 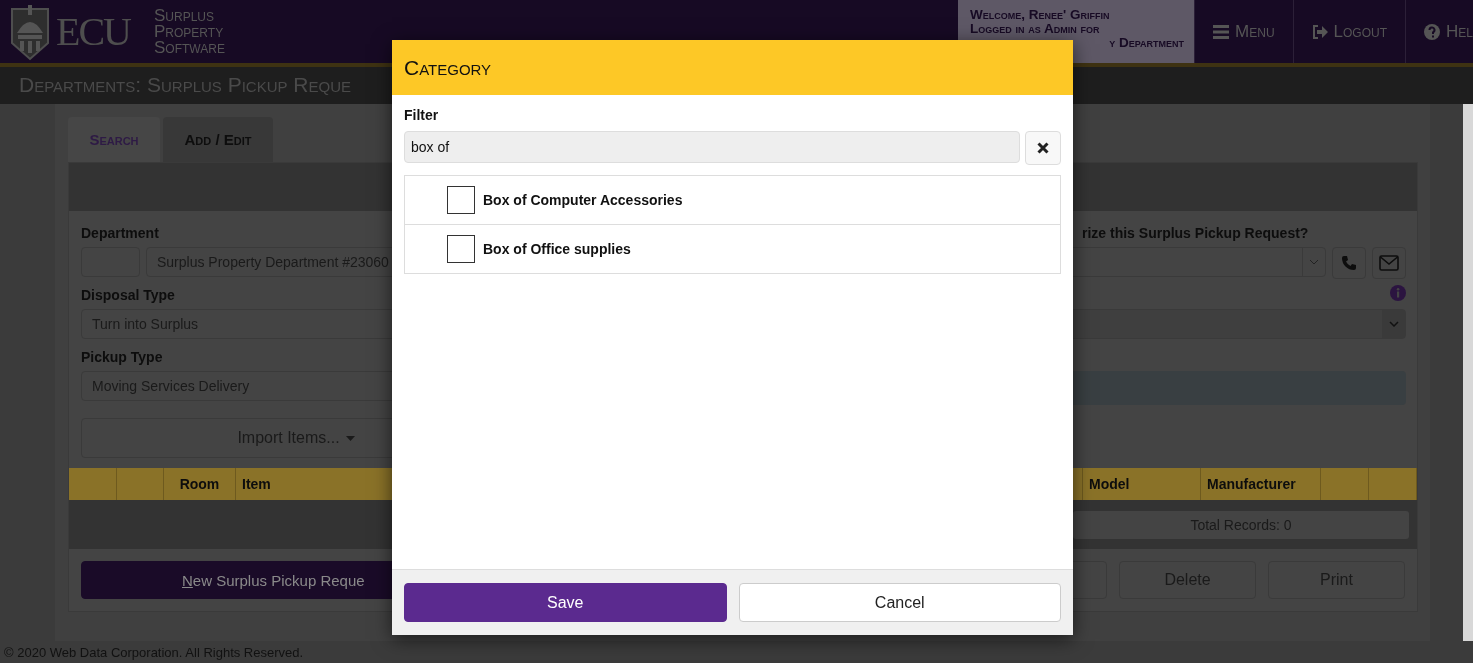 I want to click on dome-emblem-icon, so click(x=30, y=32).